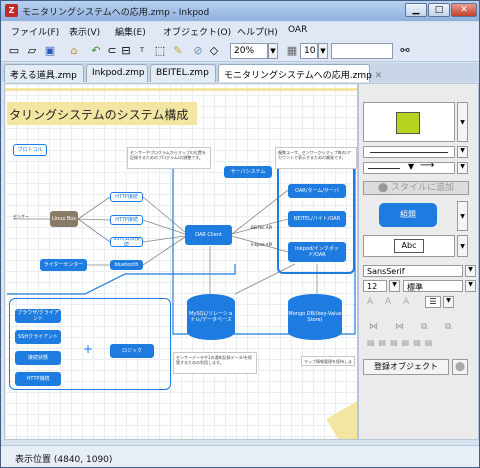  I want to click on status-bar: 表示位置 (4840, 1090), so click(240, 456).